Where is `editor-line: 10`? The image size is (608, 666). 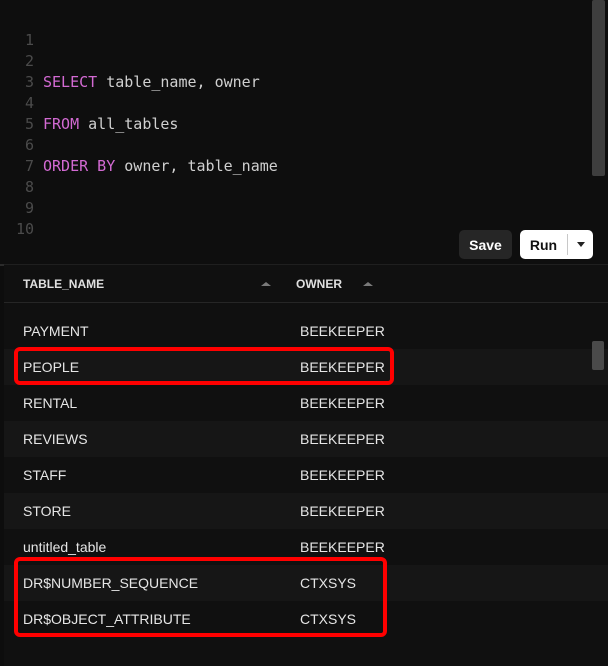
editor-line: 10 is located at coordinates (18, 218).